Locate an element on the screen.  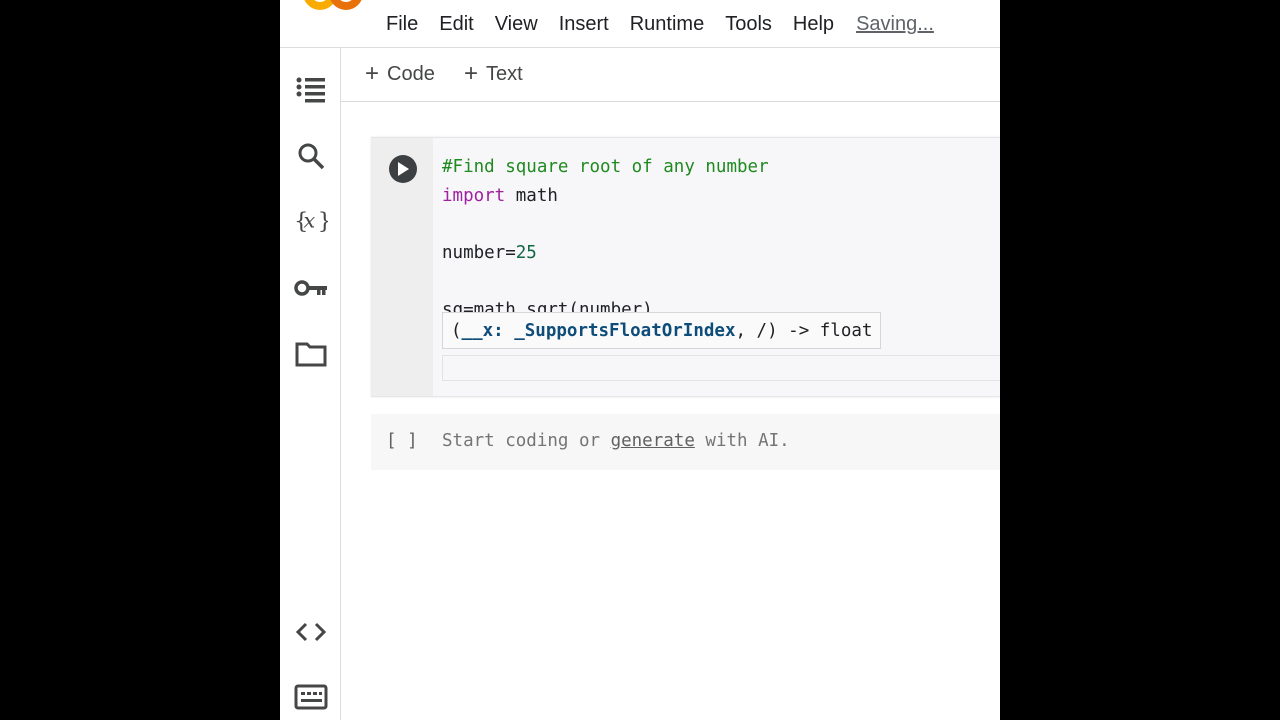
colab-logo is located at coordinates (333, 7).